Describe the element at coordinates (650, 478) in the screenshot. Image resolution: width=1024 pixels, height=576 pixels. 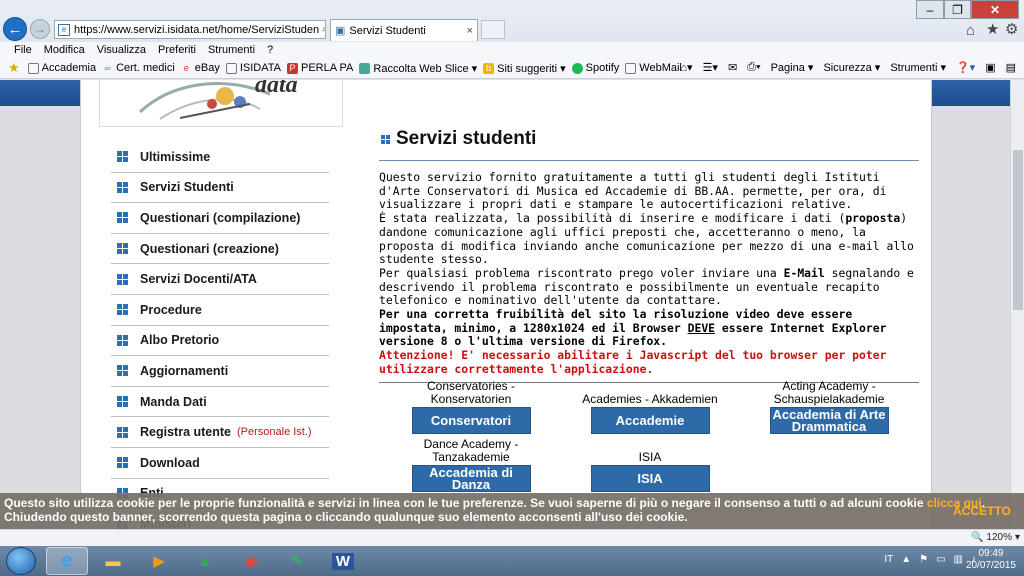
I see `isia-button: ISIA` at that location.